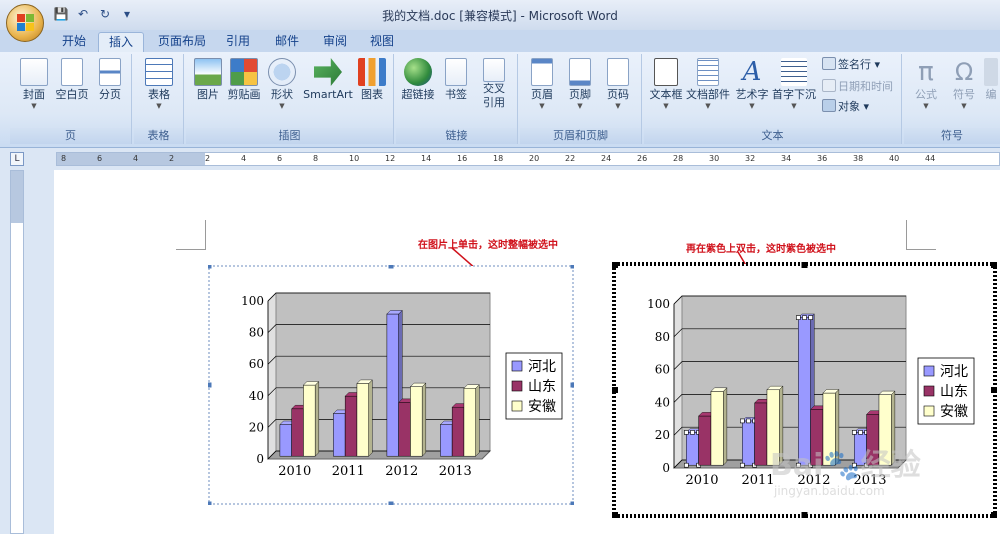  I want to click on tab-home: 开始, so click(74, 42).